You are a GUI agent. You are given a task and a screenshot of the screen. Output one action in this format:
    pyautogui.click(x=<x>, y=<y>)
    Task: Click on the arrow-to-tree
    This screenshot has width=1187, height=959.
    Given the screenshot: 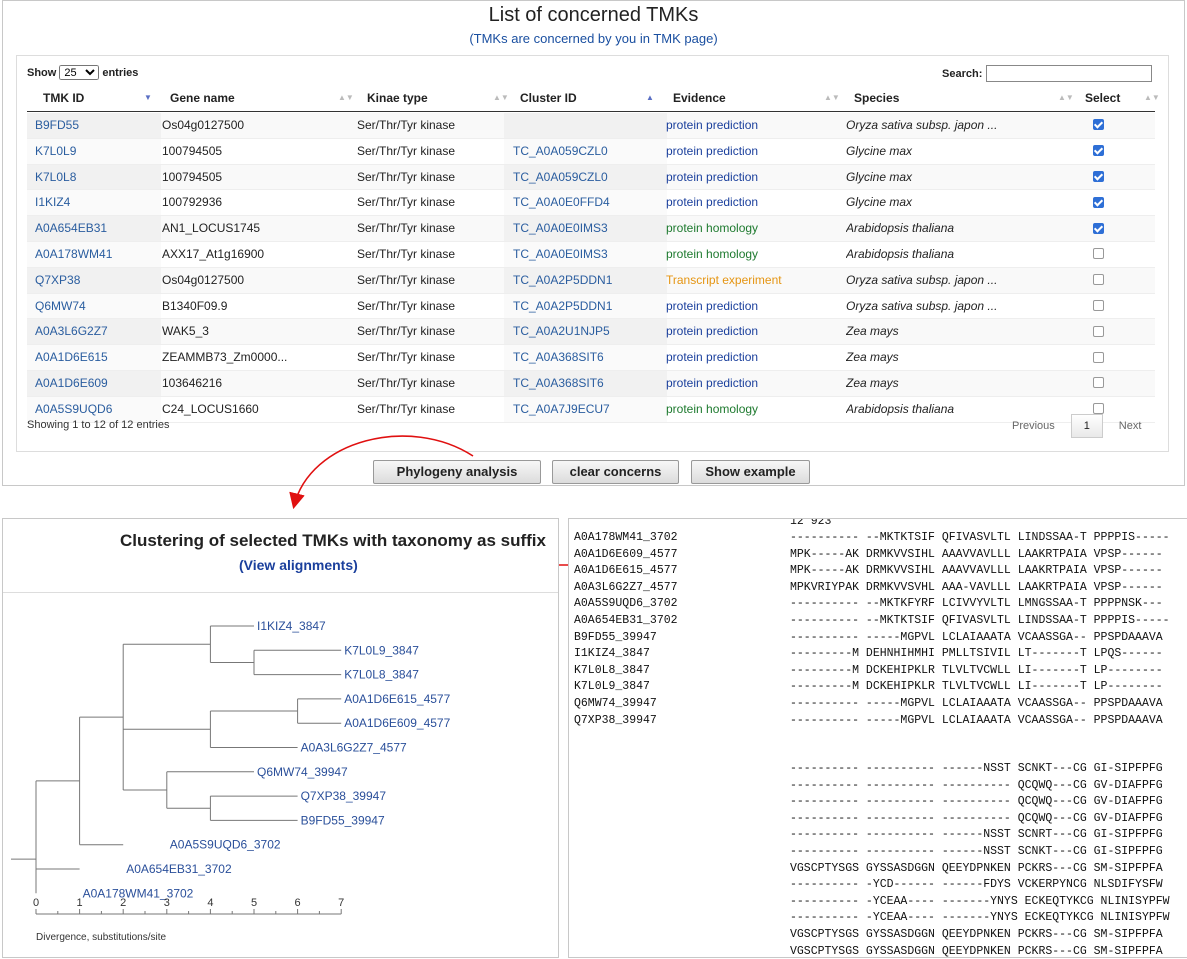 What is the action you would take?
    pyautogui.click(x=381, y=472)
    